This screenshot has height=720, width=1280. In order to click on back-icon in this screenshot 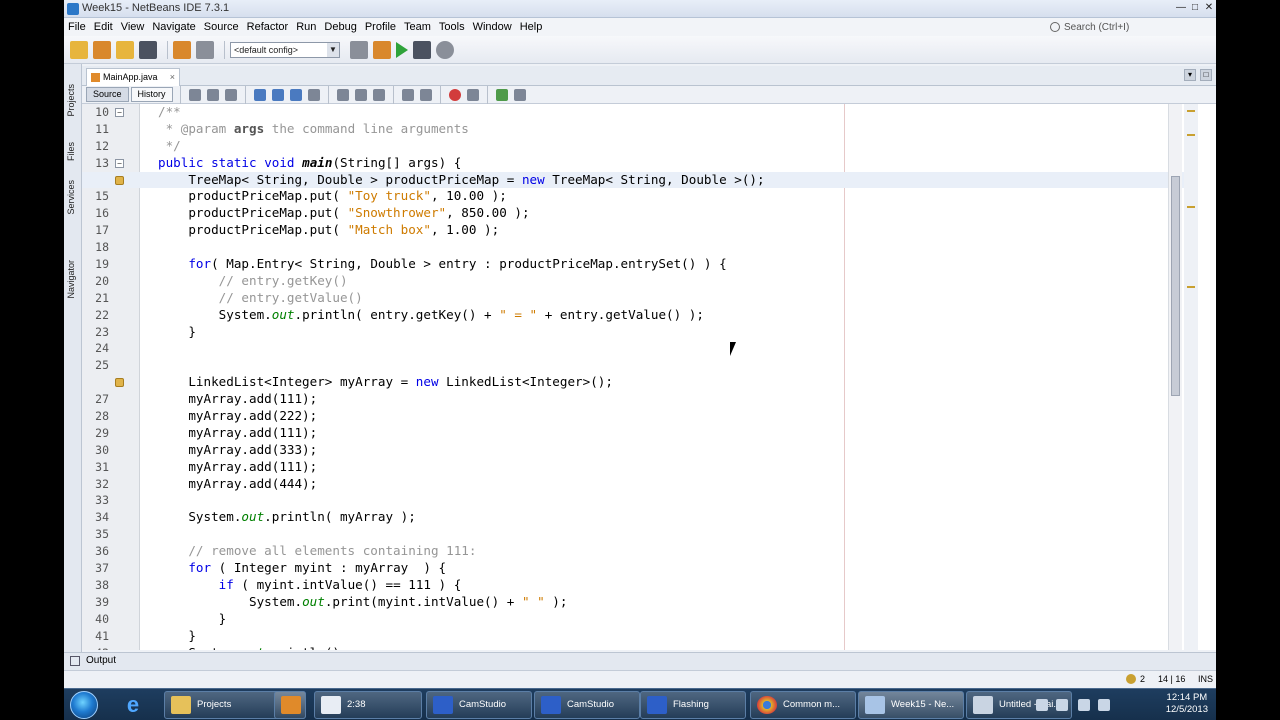, I will do `click(212, 94)`.